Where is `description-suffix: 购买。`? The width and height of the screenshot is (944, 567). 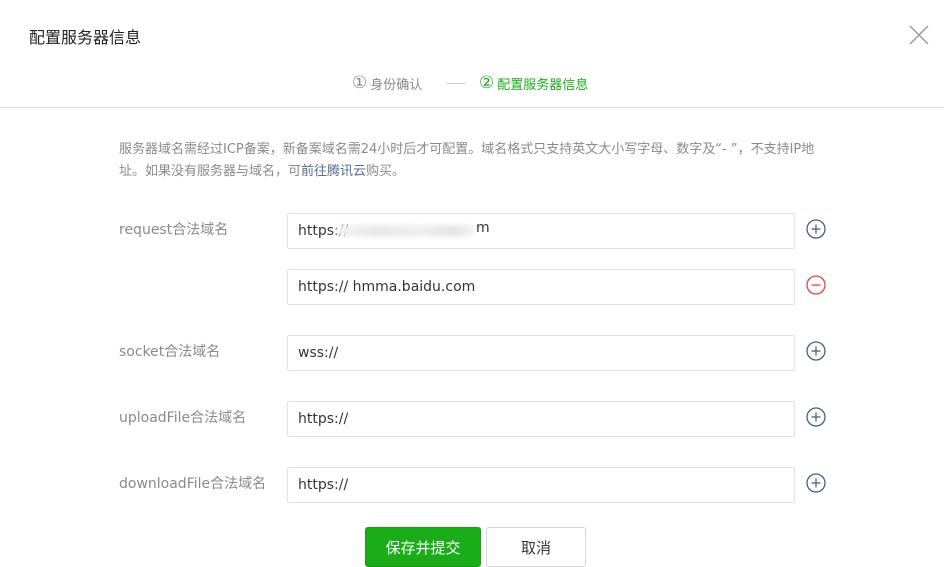
description-suffix: 购买。 is located at coordinates (386, 171).